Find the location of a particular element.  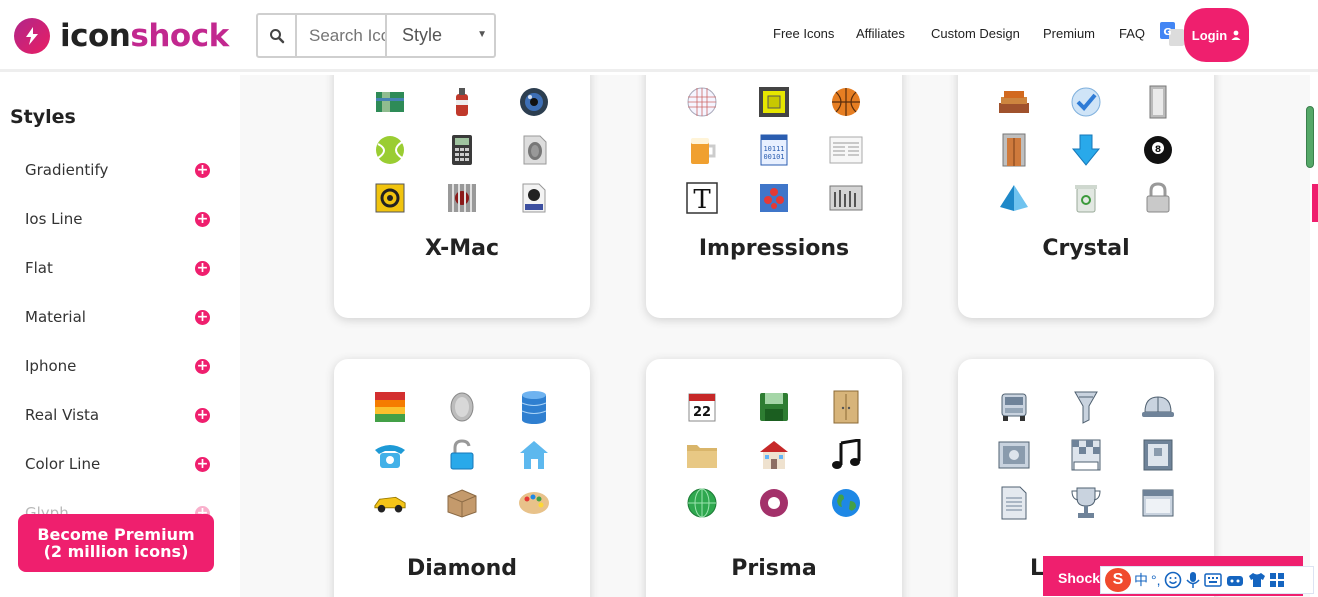

assistant-icon is located at coordinates (1235, 580).